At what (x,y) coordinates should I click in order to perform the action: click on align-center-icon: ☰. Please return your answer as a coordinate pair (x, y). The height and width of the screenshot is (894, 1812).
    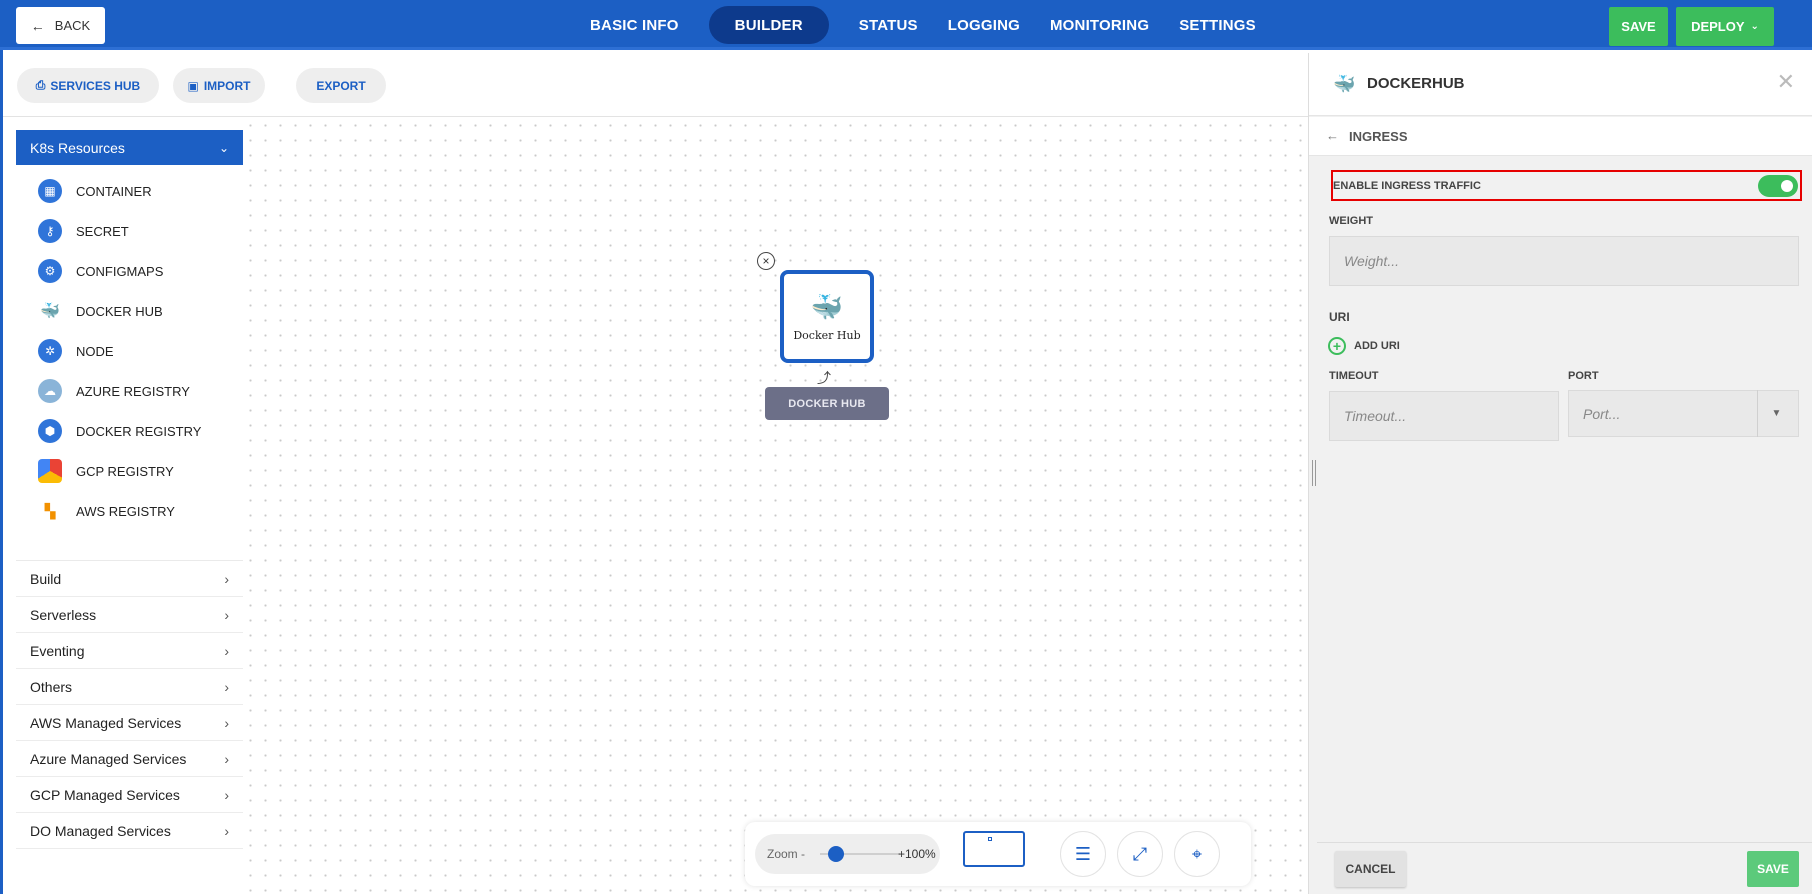
    Looking at the image, I should click on (1083, 854).